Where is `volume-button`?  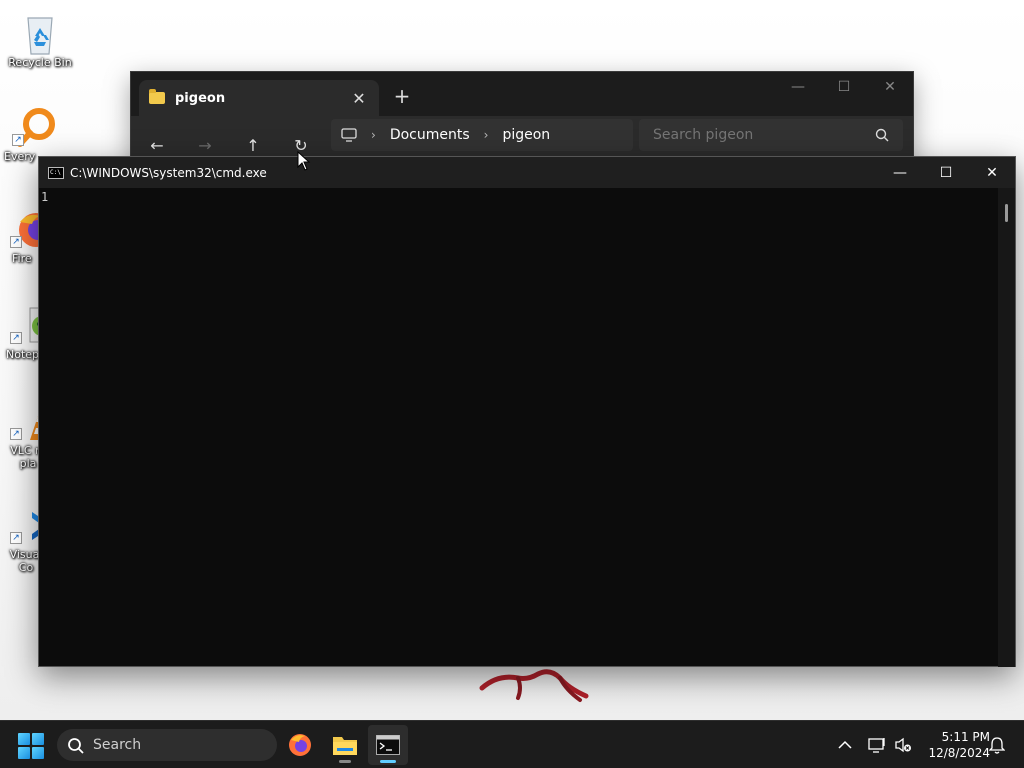
volume-button is located at coordinates (903, 744).